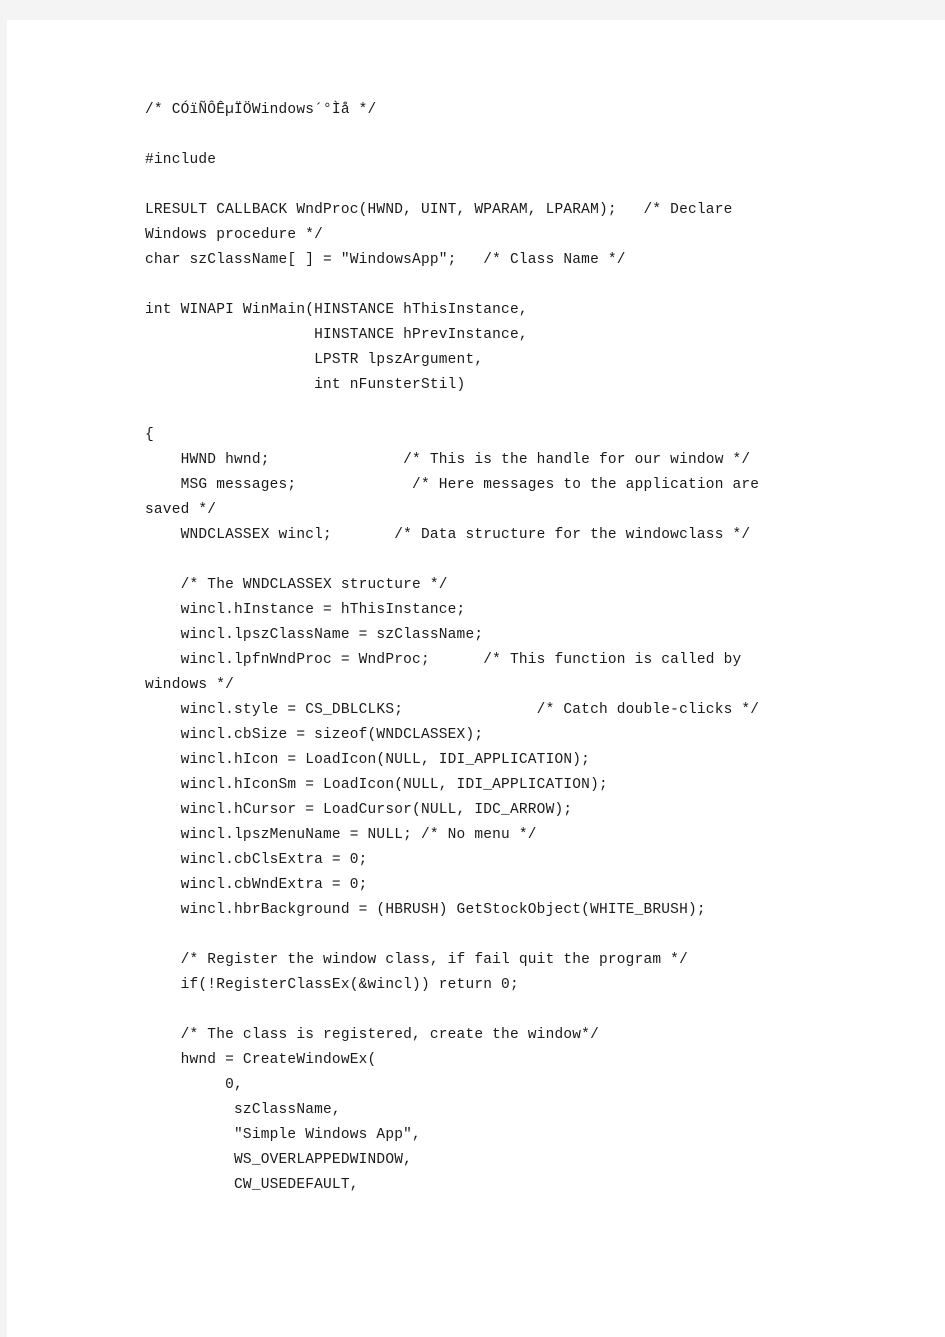 The image size is (945, 1337). Describe the element at coordinates (261, 110) in the screenshot. I see `code-line: /* CÓïÑÔÊµÏÖWindows´°Ìå */` at that location.